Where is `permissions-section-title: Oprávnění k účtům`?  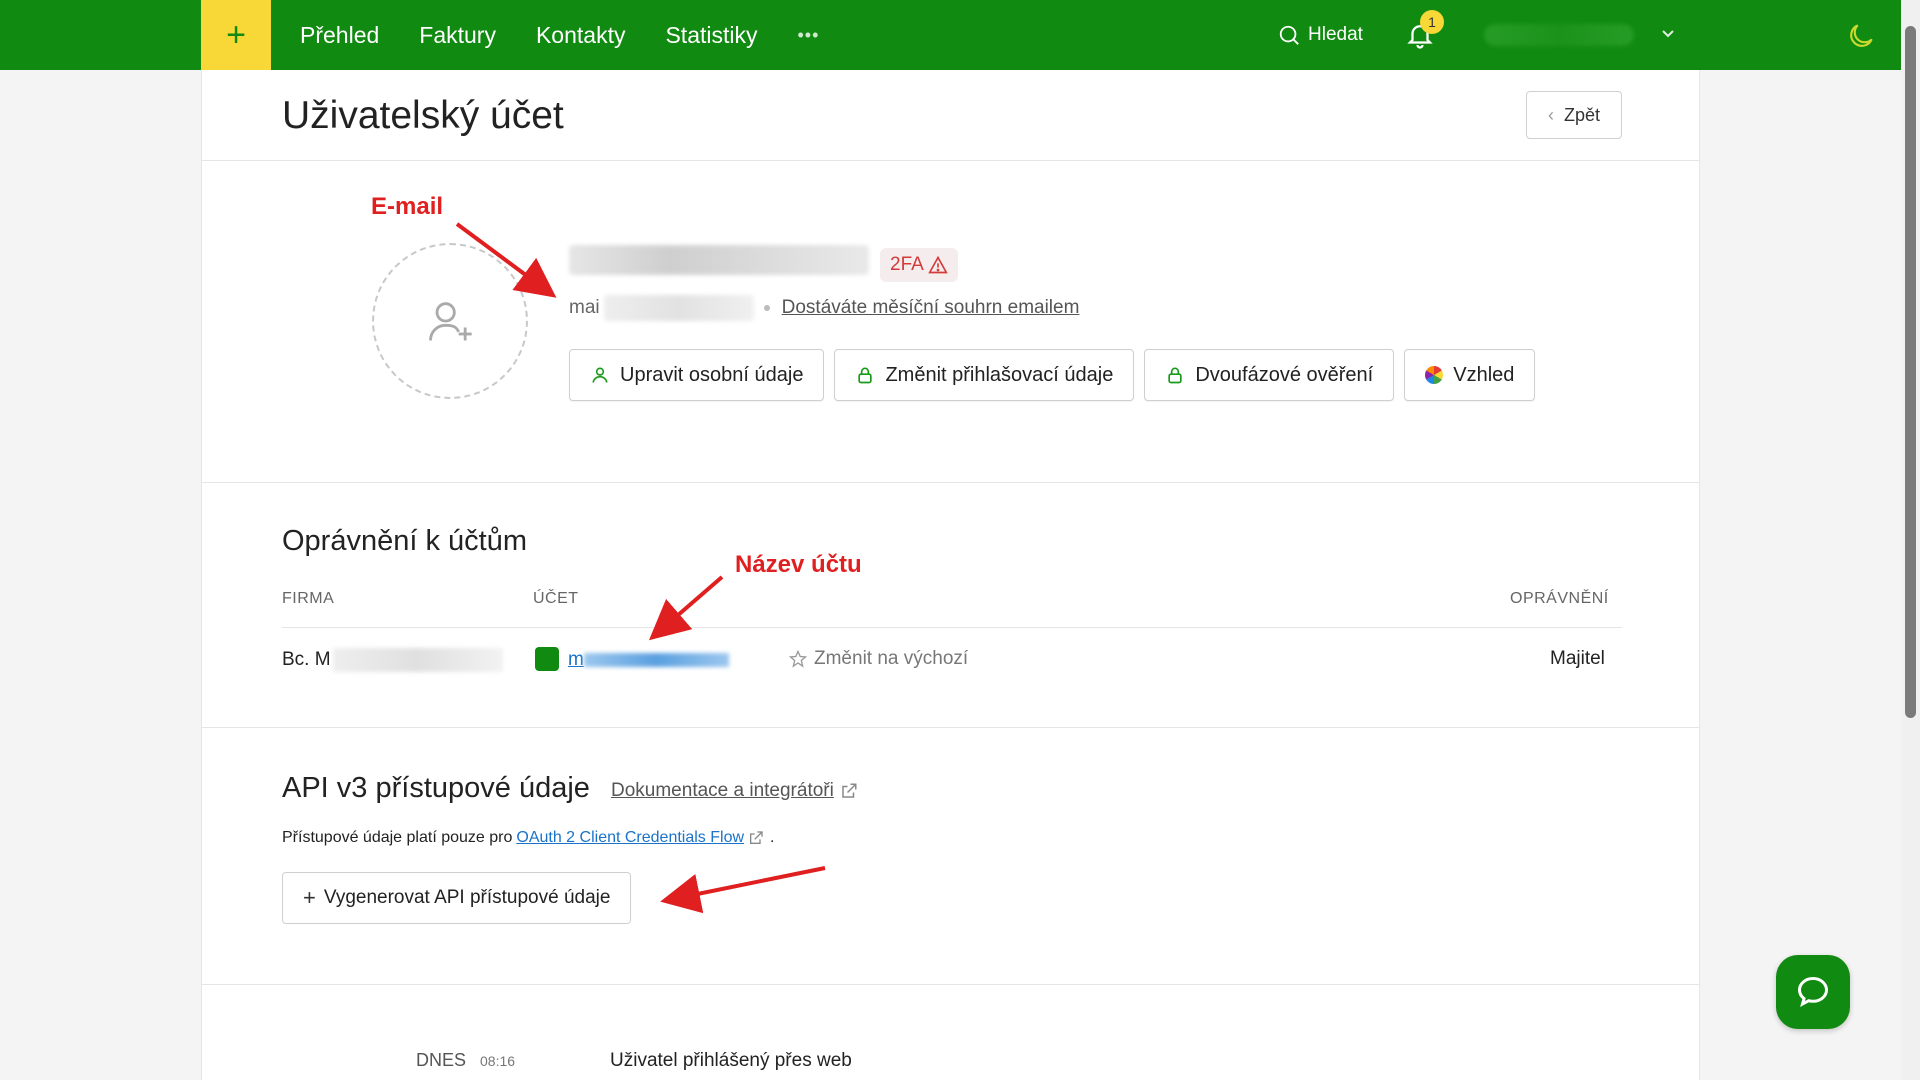 permissions-section-title: Oprávnění k účtům is located at coordinates (404, 541).